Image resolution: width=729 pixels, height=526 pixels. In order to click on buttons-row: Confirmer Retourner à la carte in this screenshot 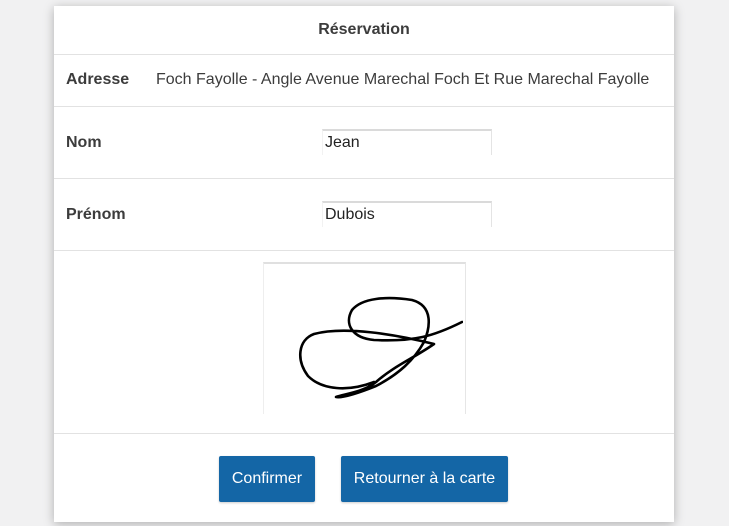, I will do `click(364, 479)`.